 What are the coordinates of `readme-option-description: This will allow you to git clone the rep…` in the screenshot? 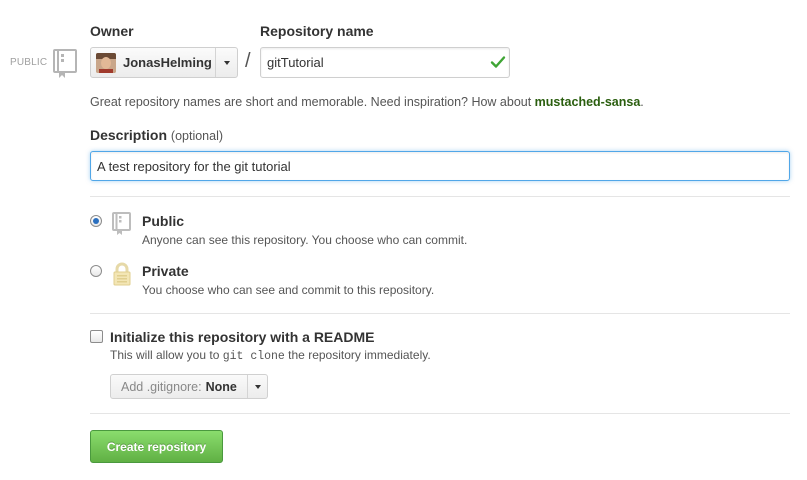 It's located at (270, 355).